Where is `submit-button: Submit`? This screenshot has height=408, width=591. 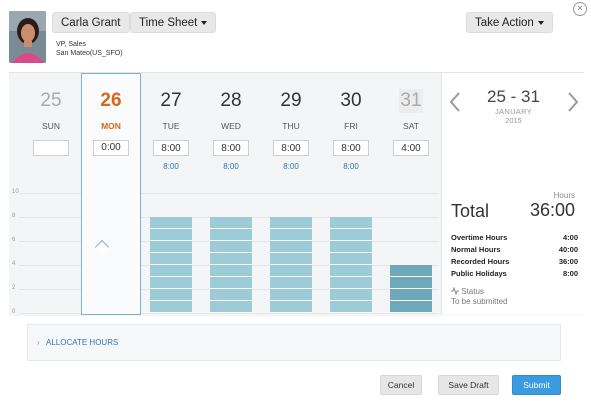 submit-button: Submit is located at coordinates (536, 385).